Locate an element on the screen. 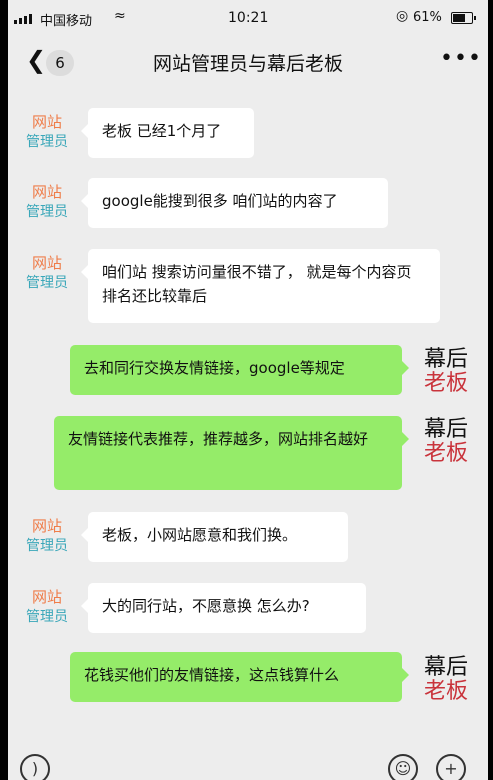 Image resolution: width=493 pixels, height=780 pixels. message-bubble-admin: 大的同行站，不愿意换 怎么办? is located at coordinates (223, 608).